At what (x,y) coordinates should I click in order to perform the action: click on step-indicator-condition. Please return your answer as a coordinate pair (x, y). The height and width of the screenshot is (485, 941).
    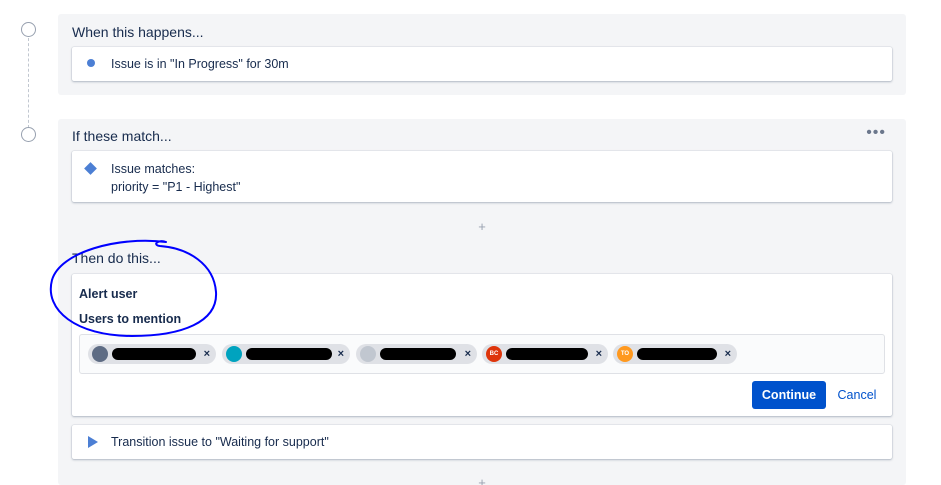
    Looking at the image, I should click on (28, 134).